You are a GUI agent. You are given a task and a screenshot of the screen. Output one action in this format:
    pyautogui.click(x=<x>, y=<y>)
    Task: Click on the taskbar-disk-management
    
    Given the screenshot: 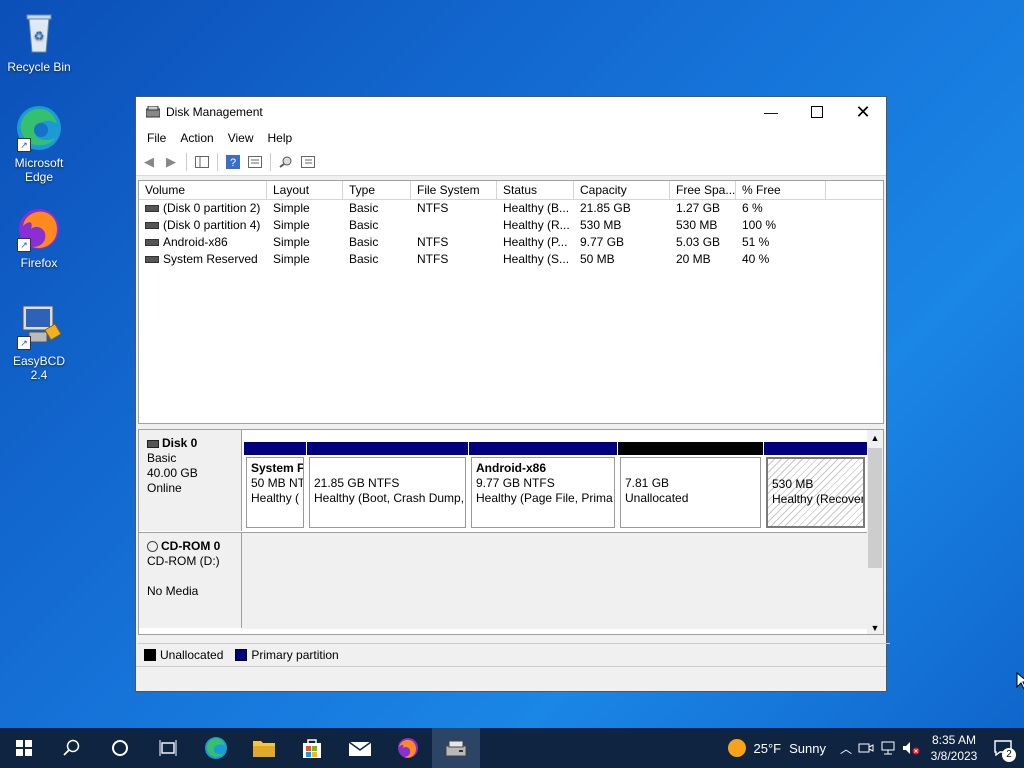 What is the action you would take?
    pyautogui.click(x=456, y=748)
    